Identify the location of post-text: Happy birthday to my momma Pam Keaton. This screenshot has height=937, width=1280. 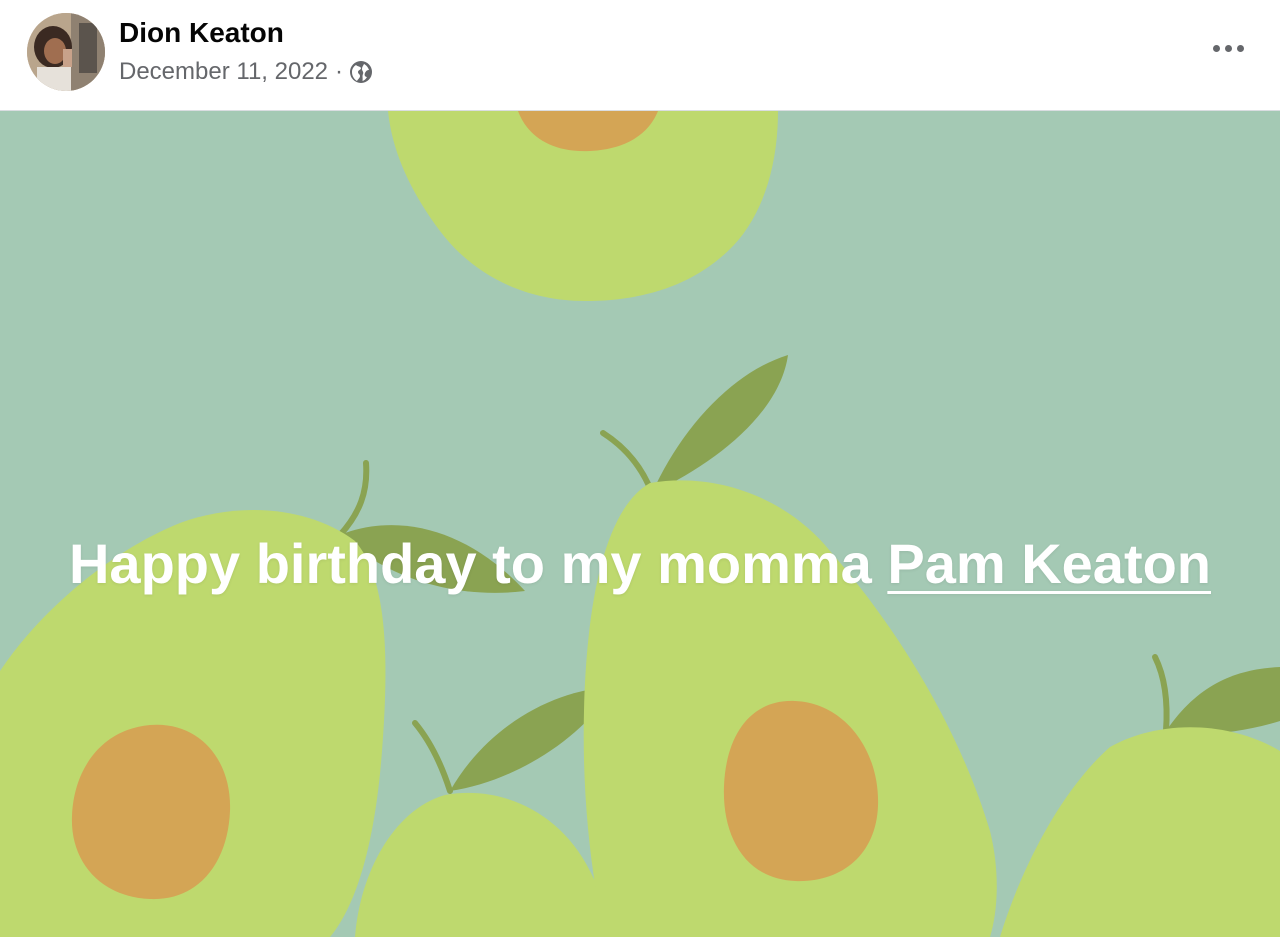
(640, 564).